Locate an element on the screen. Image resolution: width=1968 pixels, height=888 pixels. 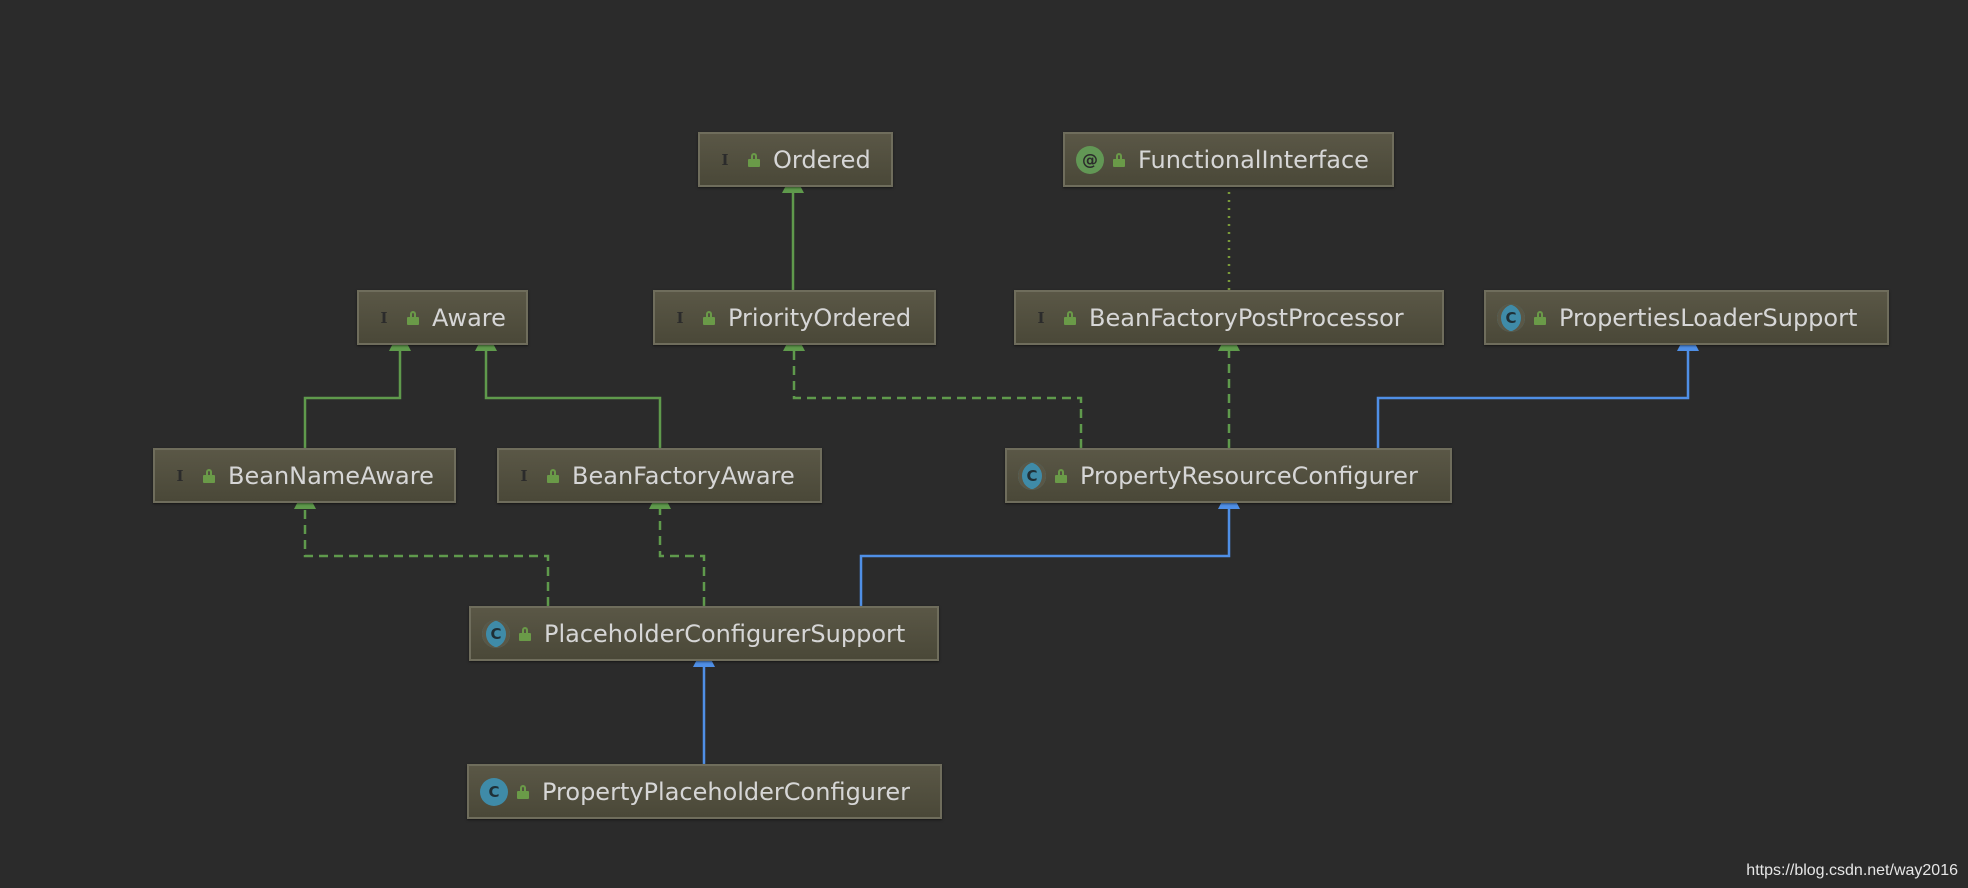
edge-bean-factory-aware-to-aware is located at coordinates (568, 389).